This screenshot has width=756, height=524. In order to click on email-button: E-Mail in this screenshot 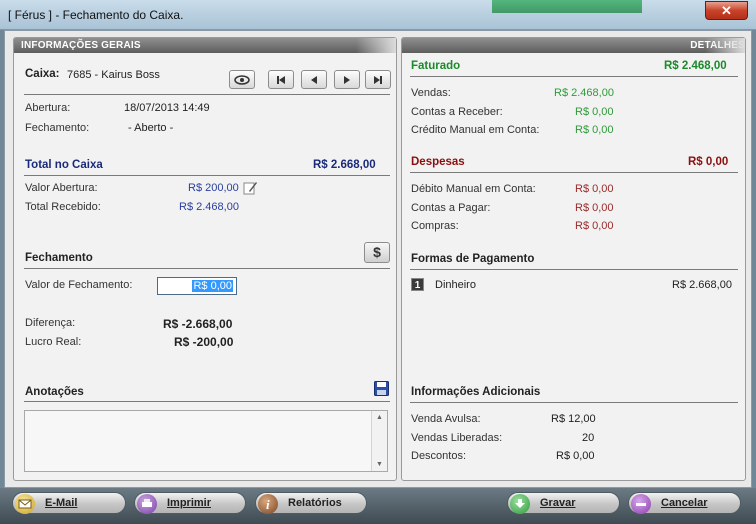, I will do `click(69, 503)`.